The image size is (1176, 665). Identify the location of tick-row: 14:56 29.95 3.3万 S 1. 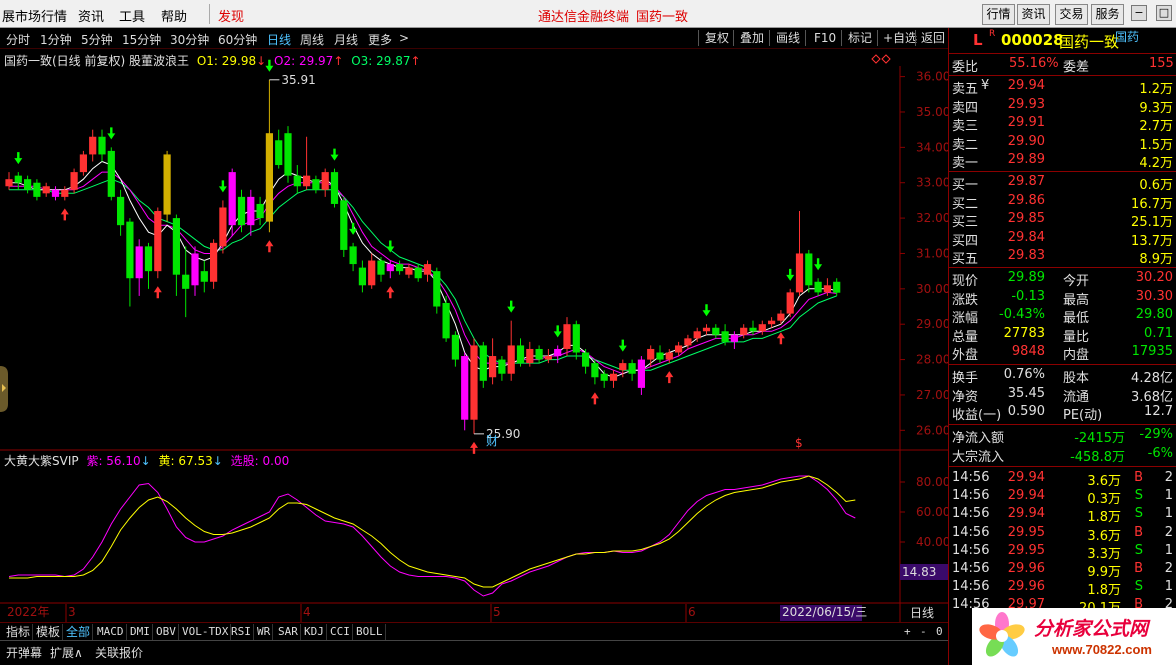
(1062, 552).